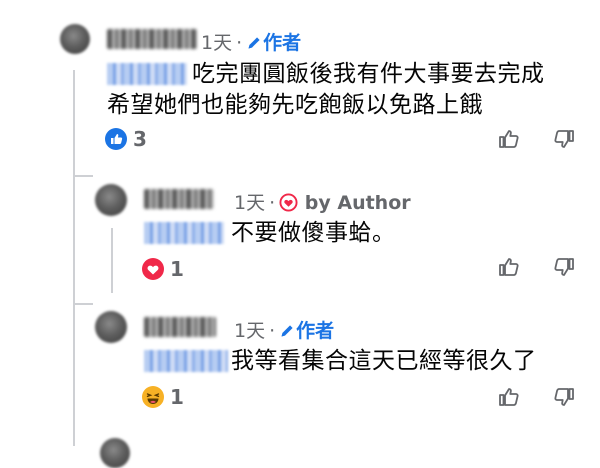 This screenshot has height=468, width=600. I want to click on reaction-summary: 3, so click(126, 139).